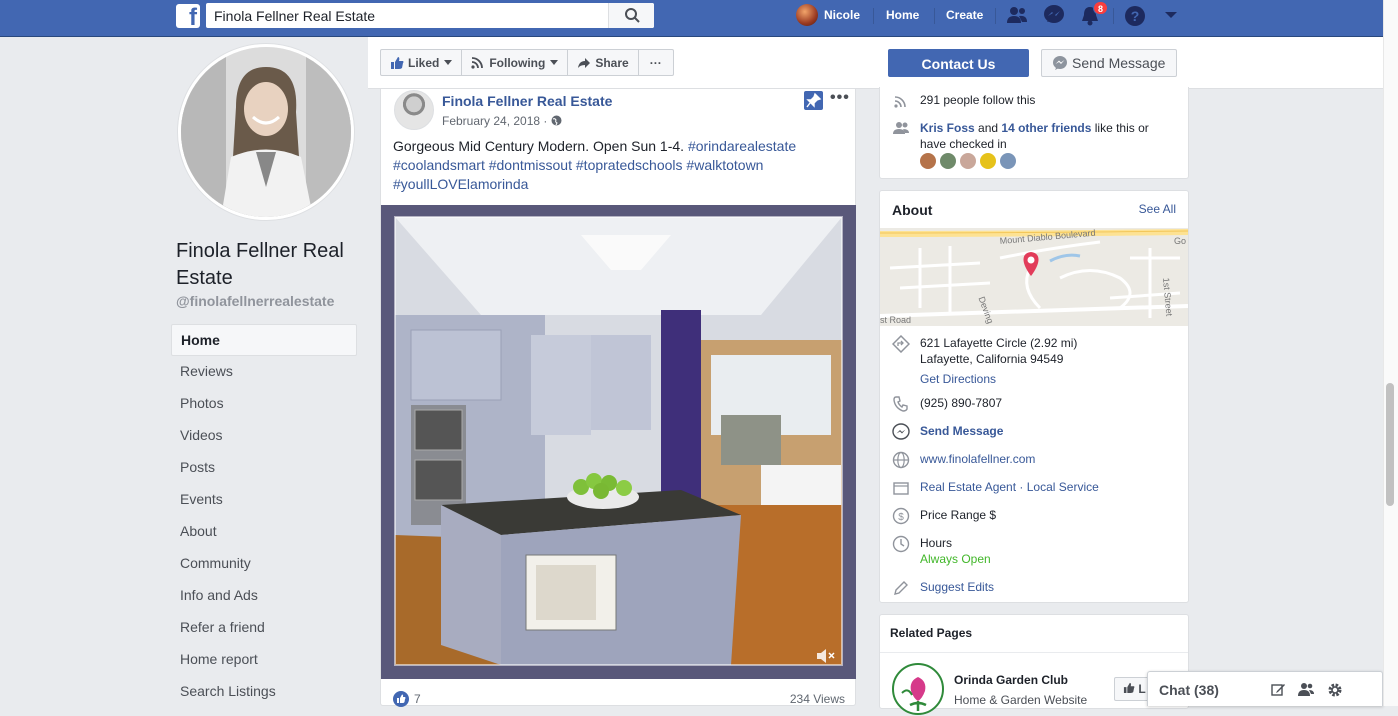 The image size is (1398, 716). Describe the element at coordinates (1017, 15) in the screenshot. I see `friends-icon` at that location.